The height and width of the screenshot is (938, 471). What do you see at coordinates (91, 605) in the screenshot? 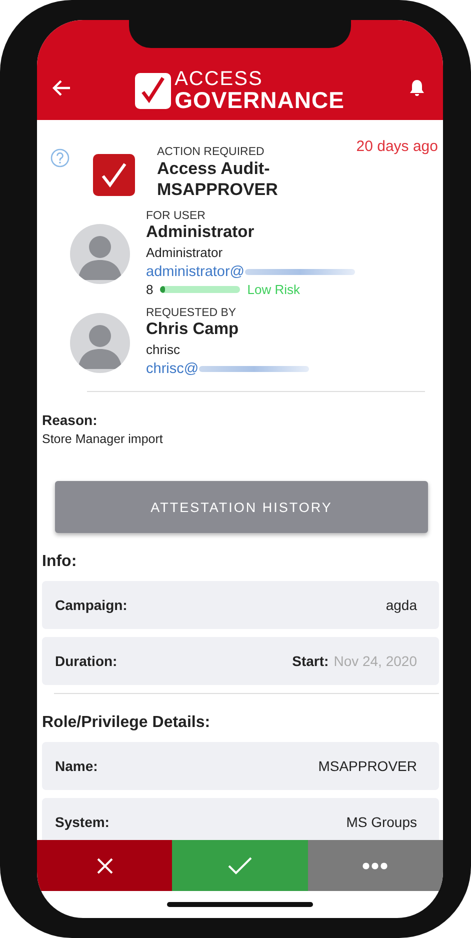
I see `row-label: Campaign:` at bounding box center [91, 605].